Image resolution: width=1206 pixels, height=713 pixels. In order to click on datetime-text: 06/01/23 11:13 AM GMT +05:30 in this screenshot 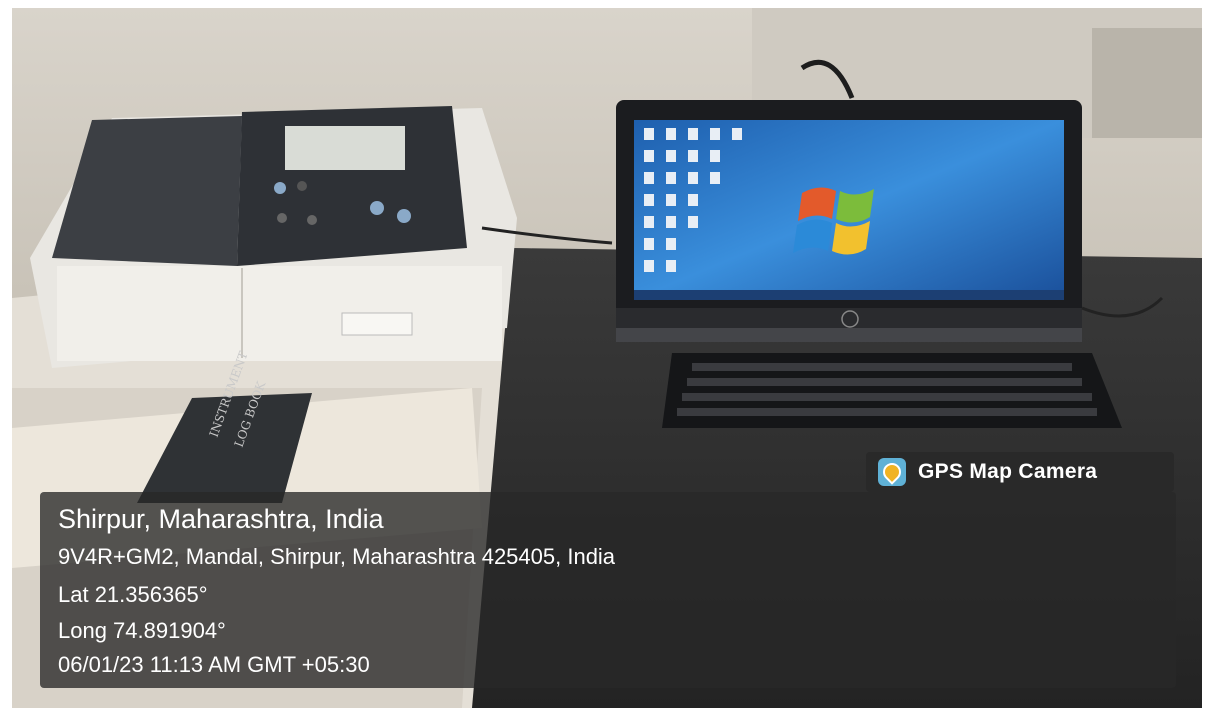, I will do `click(214, 664)`.